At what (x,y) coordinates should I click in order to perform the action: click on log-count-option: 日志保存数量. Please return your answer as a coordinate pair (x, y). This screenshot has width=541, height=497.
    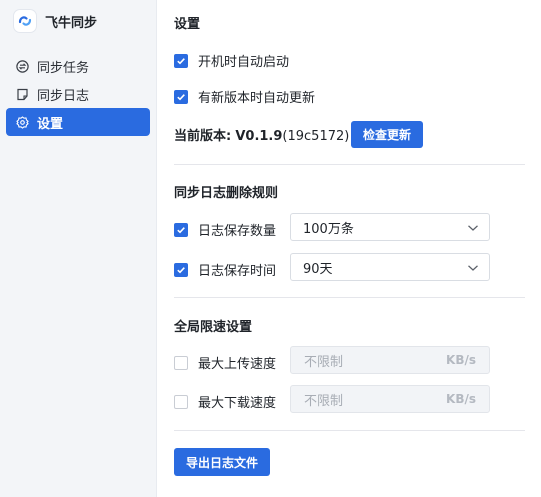
    Looking at the image, I should click on (225, 229).